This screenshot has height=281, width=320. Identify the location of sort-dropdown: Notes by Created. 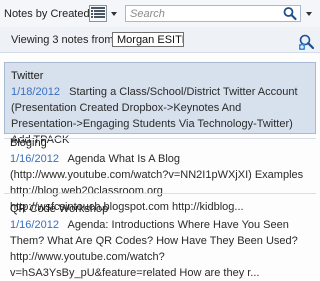
(53, 13).